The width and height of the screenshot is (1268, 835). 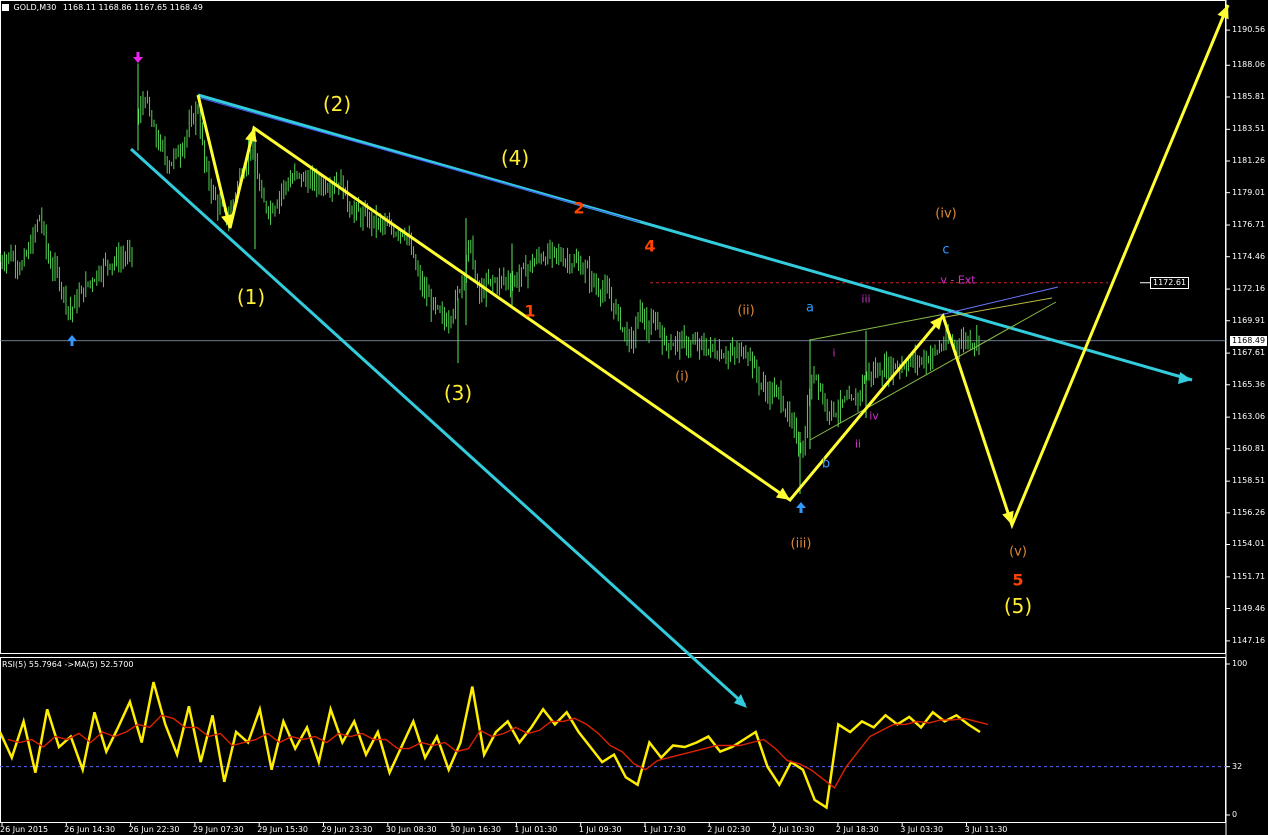 I want to click on x-tick-label: 2 Jul 18:30, so click(x=857, y=829).